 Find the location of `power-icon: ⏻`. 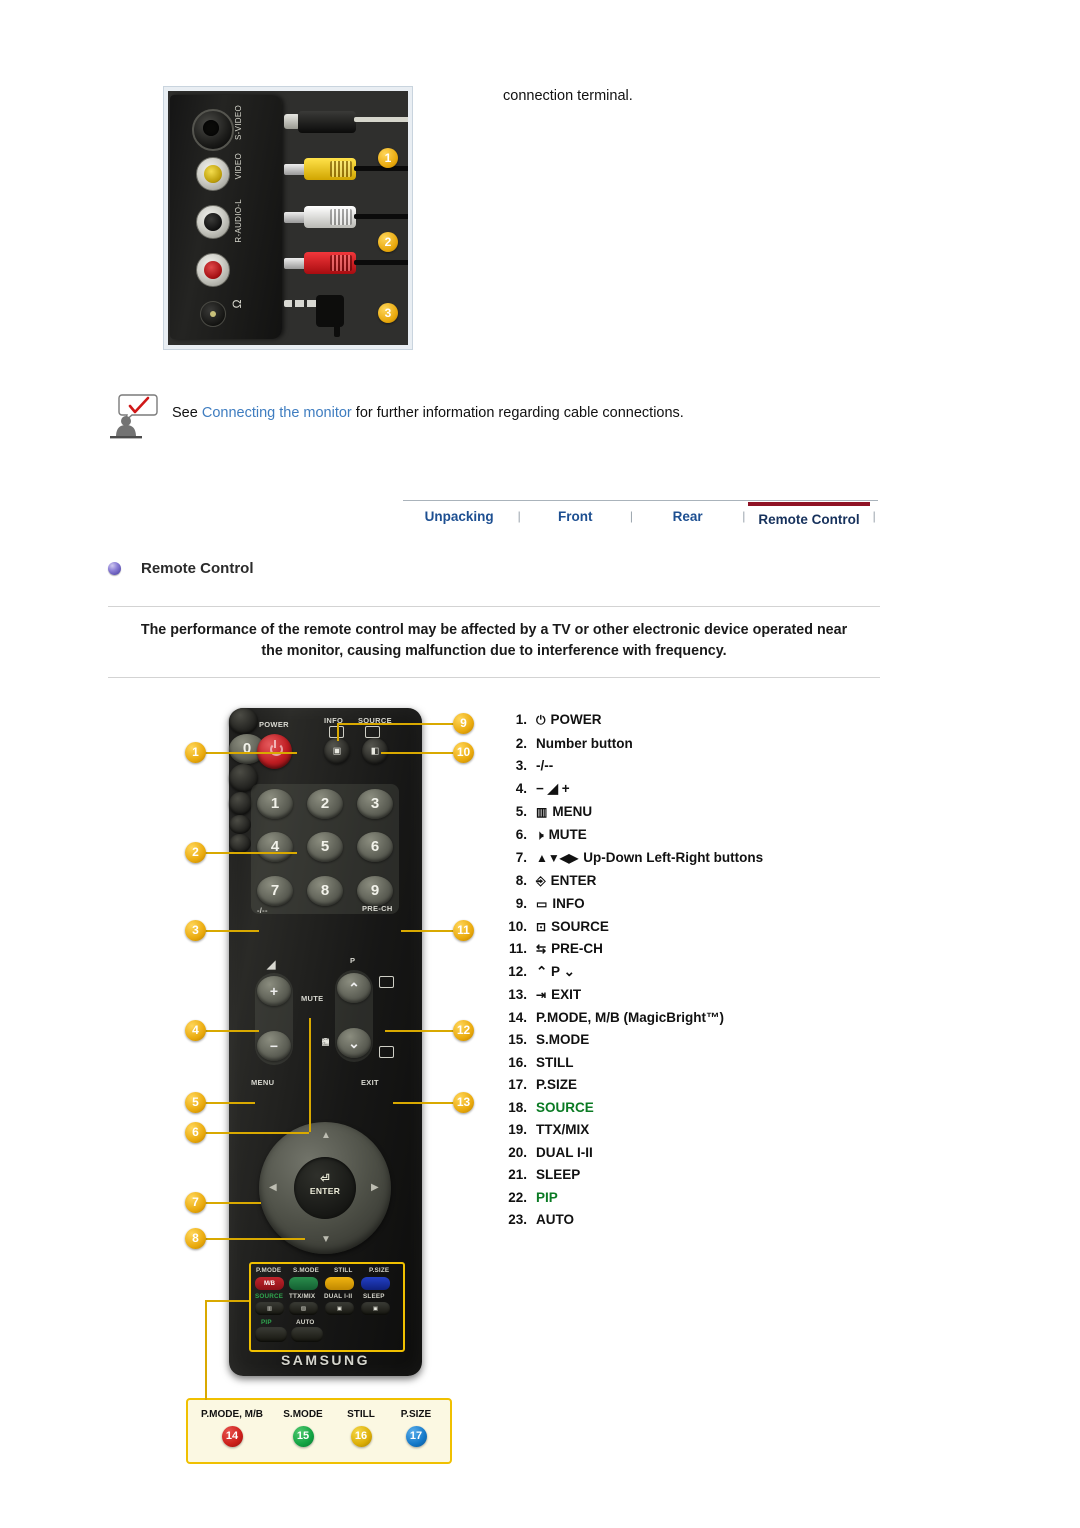

power-icon: ⏻ is located at coordinates (541, 720).